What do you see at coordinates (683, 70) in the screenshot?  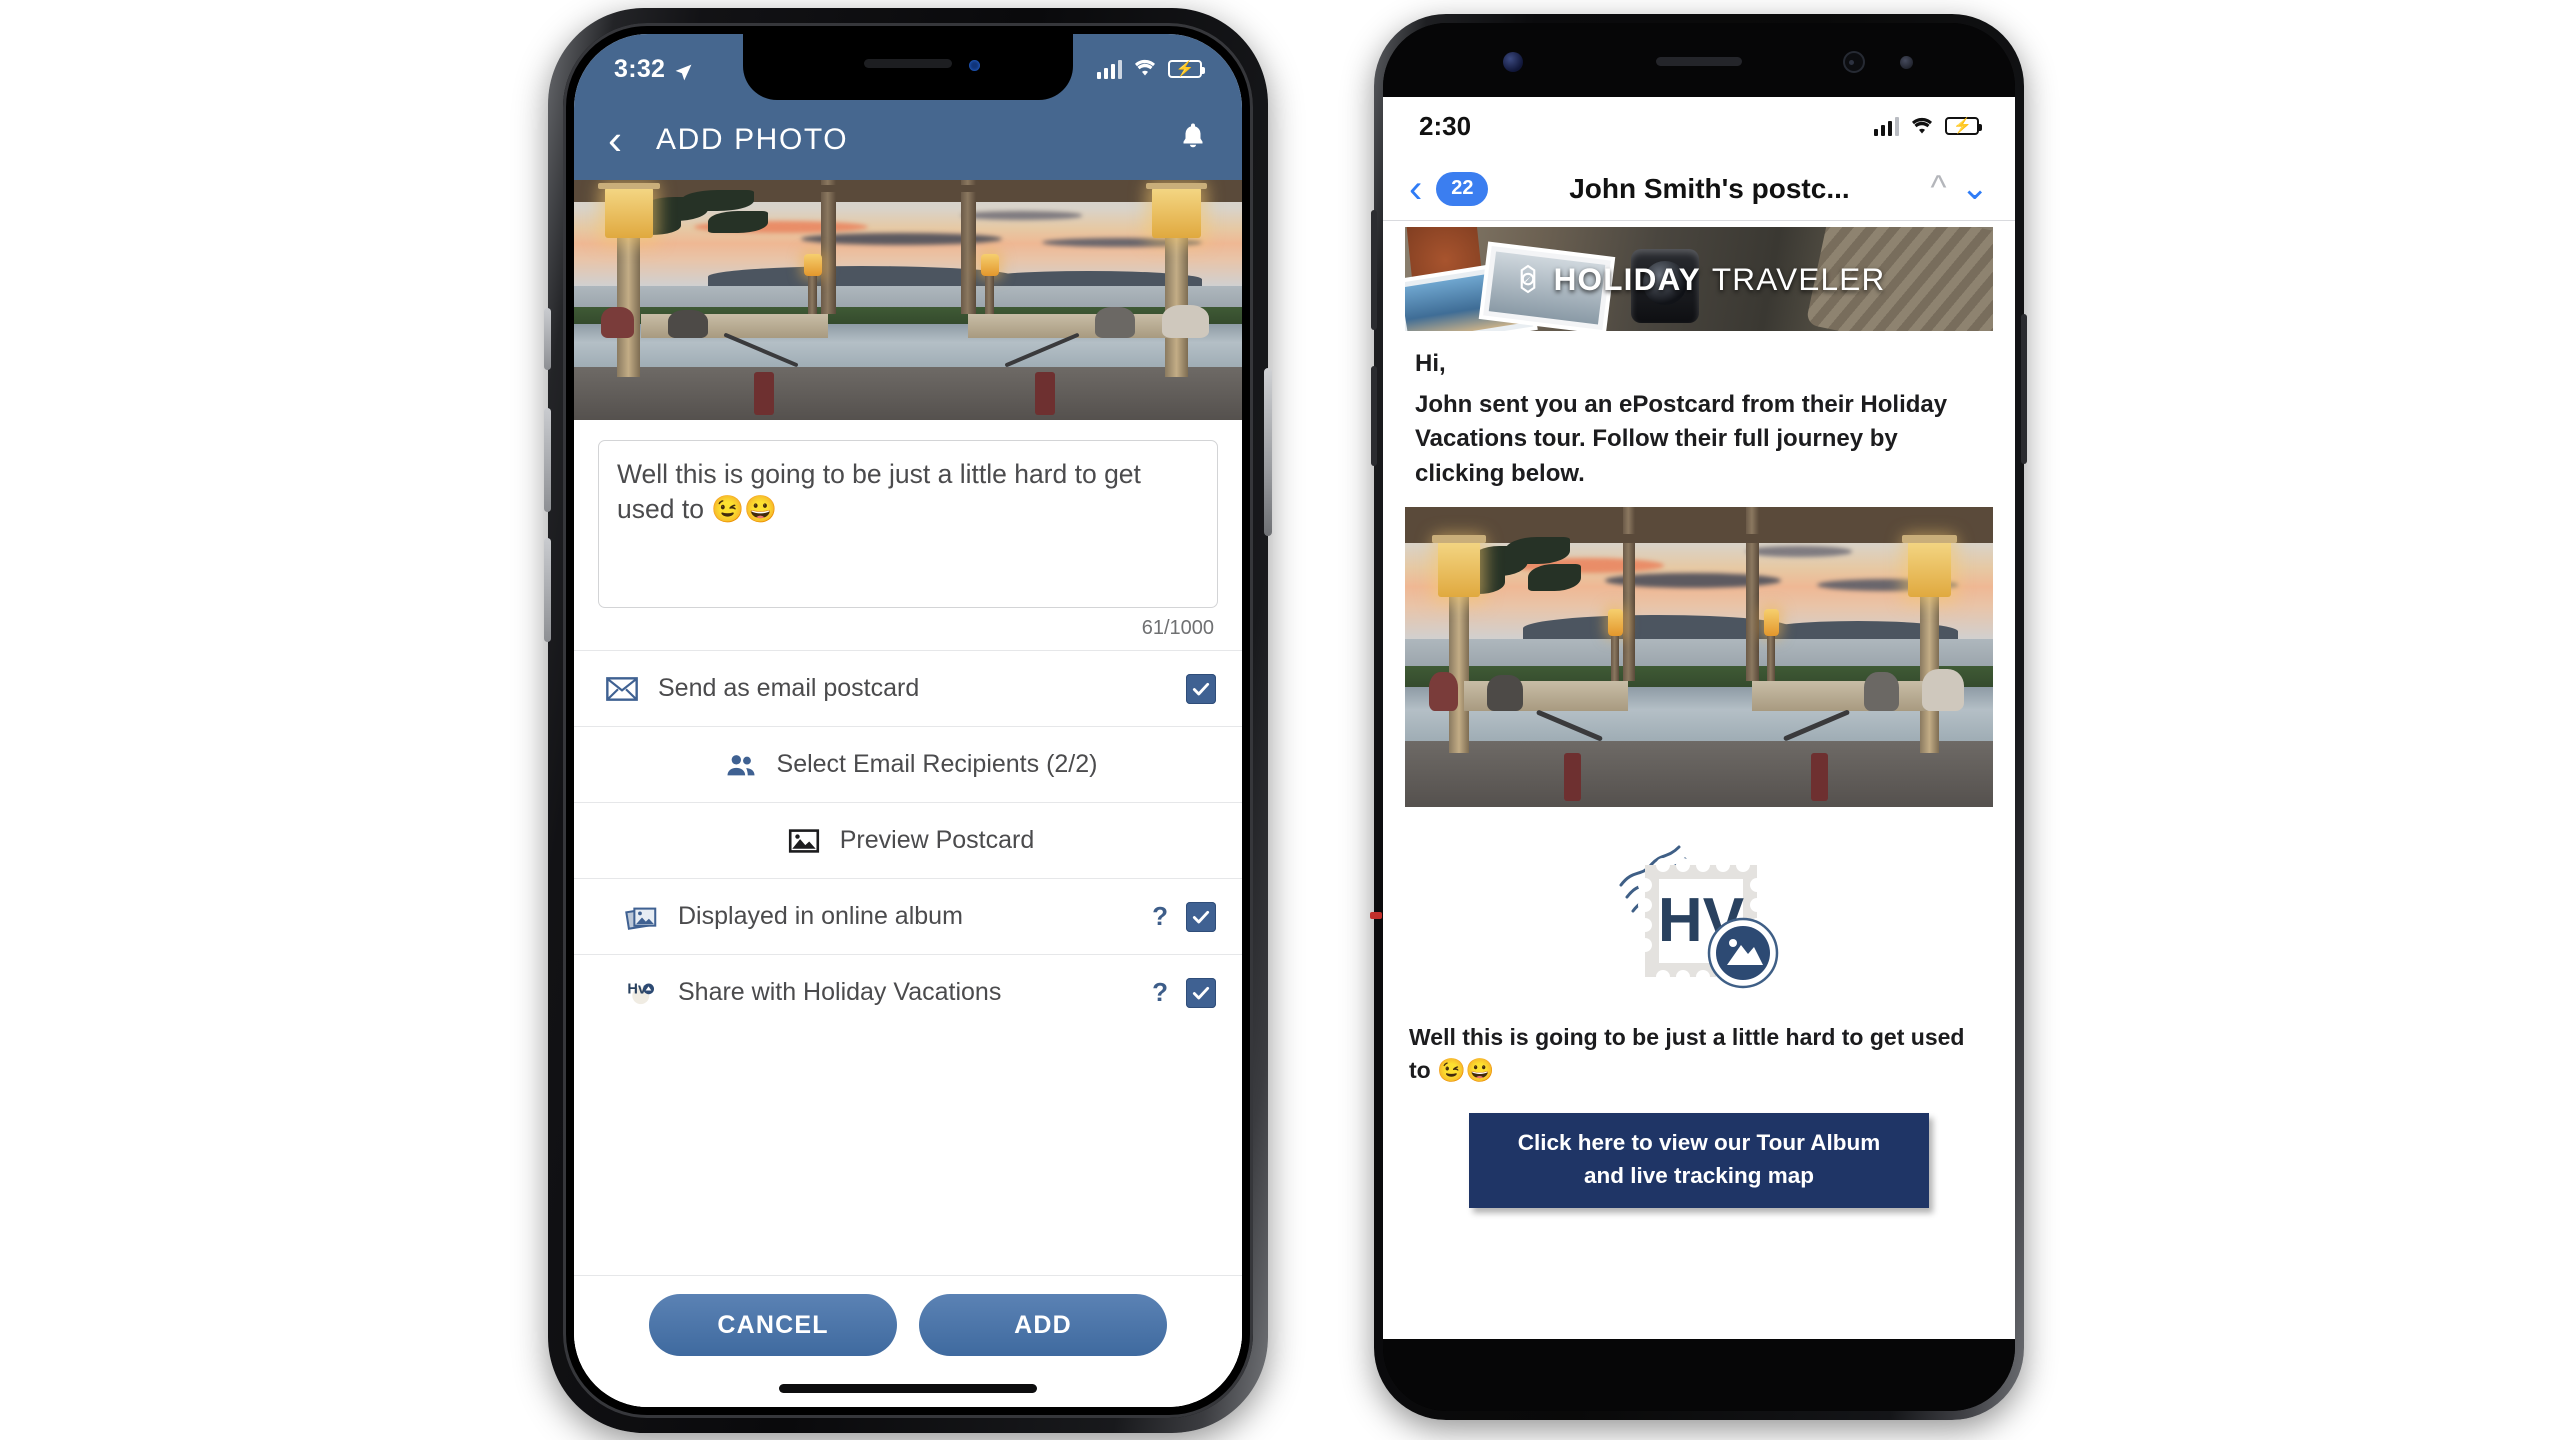 I see `location-arrow-icon` at bounding box center [683, 70].